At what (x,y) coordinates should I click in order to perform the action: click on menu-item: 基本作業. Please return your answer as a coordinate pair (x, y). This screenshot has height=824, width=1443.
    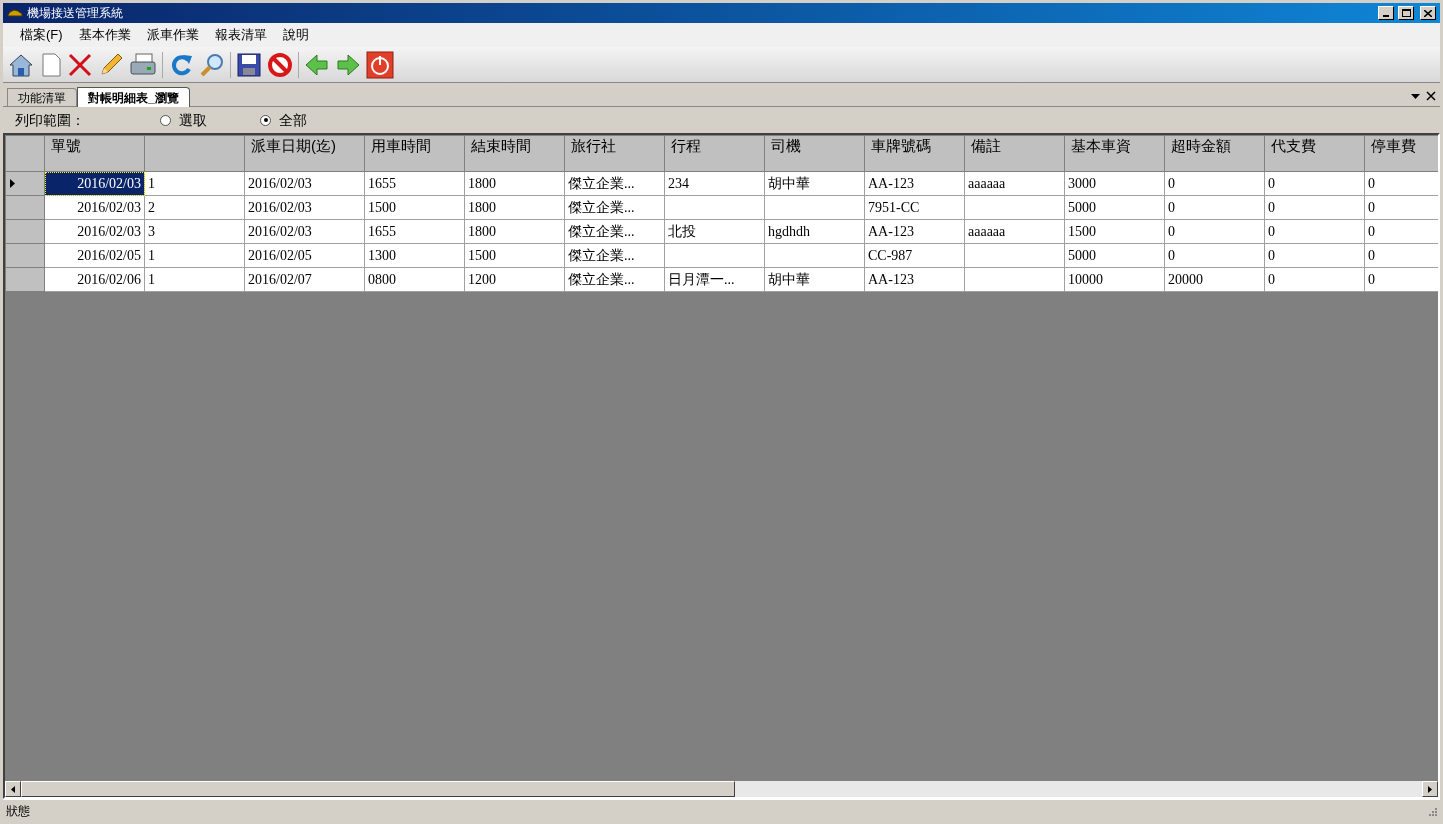
    Looking at the image, I should click on (104, 35).